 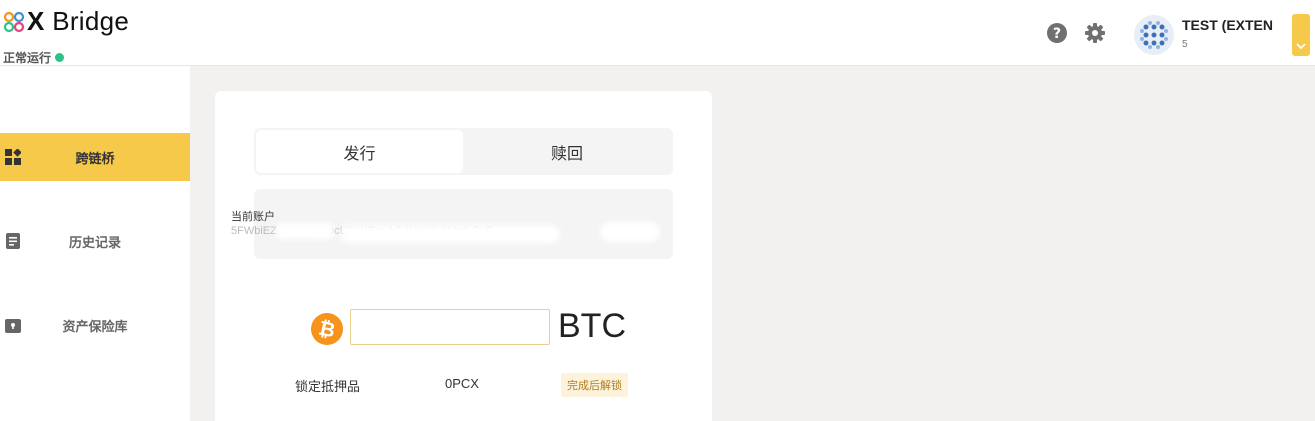 What do you see at coordinates (253, 217) in the screenshot?
I see `current-account-label: 当前账户` at bounding box center [253, 217].